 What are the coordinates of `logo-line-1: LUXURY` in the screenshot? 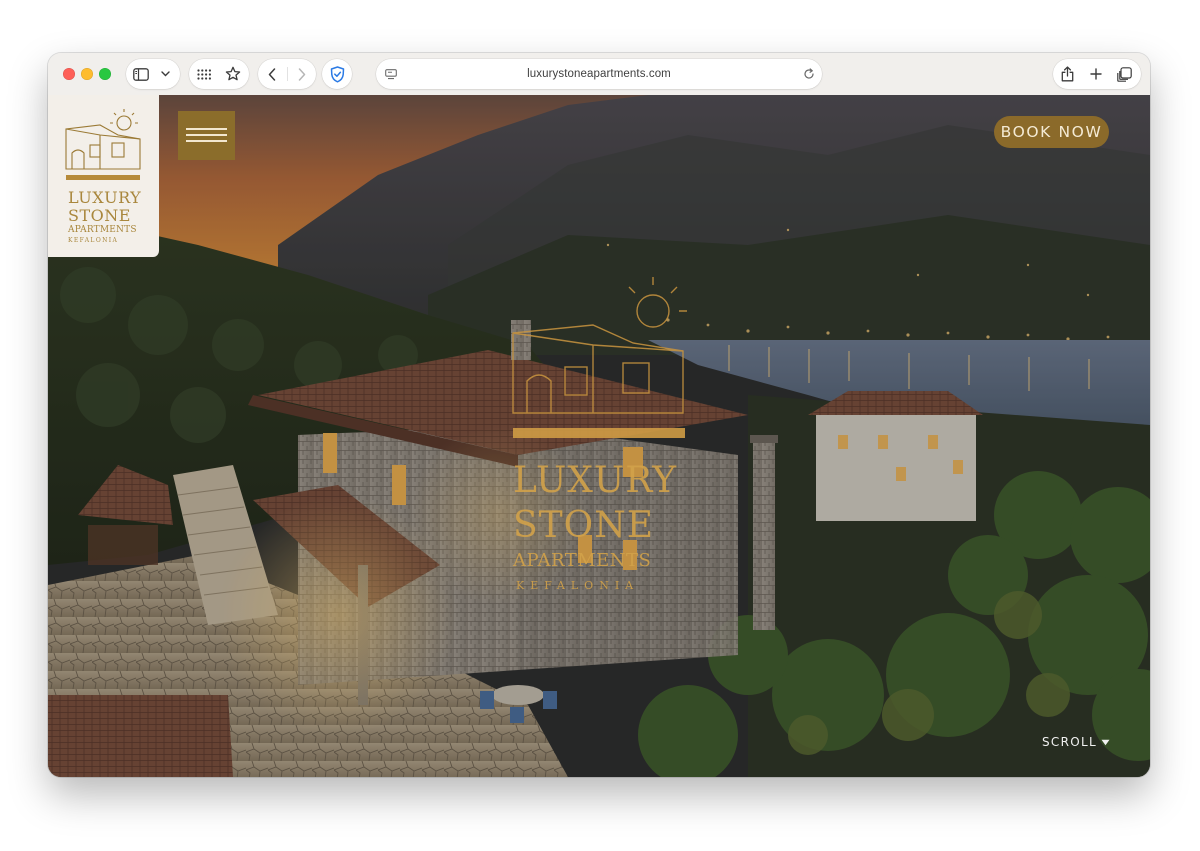 It's located at (105, 197).